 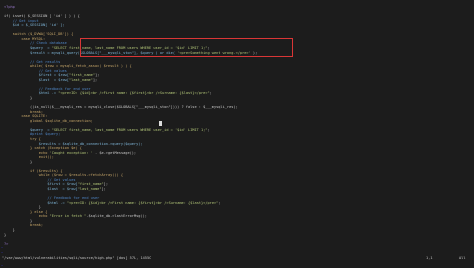 What do you see at coordinates (186, 47) in the screenshot?
I see `highlight-box` at bounding box center [186, 47].